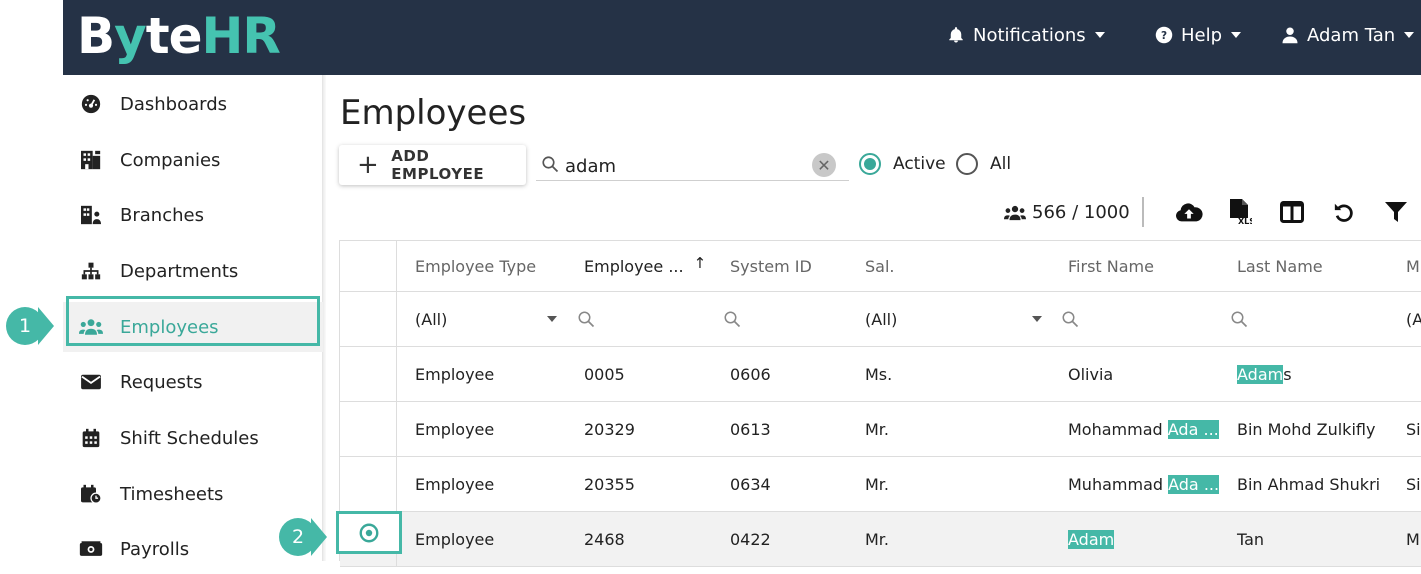  I want to click on column-header-last-name: Last Name, so click(1280, 266).